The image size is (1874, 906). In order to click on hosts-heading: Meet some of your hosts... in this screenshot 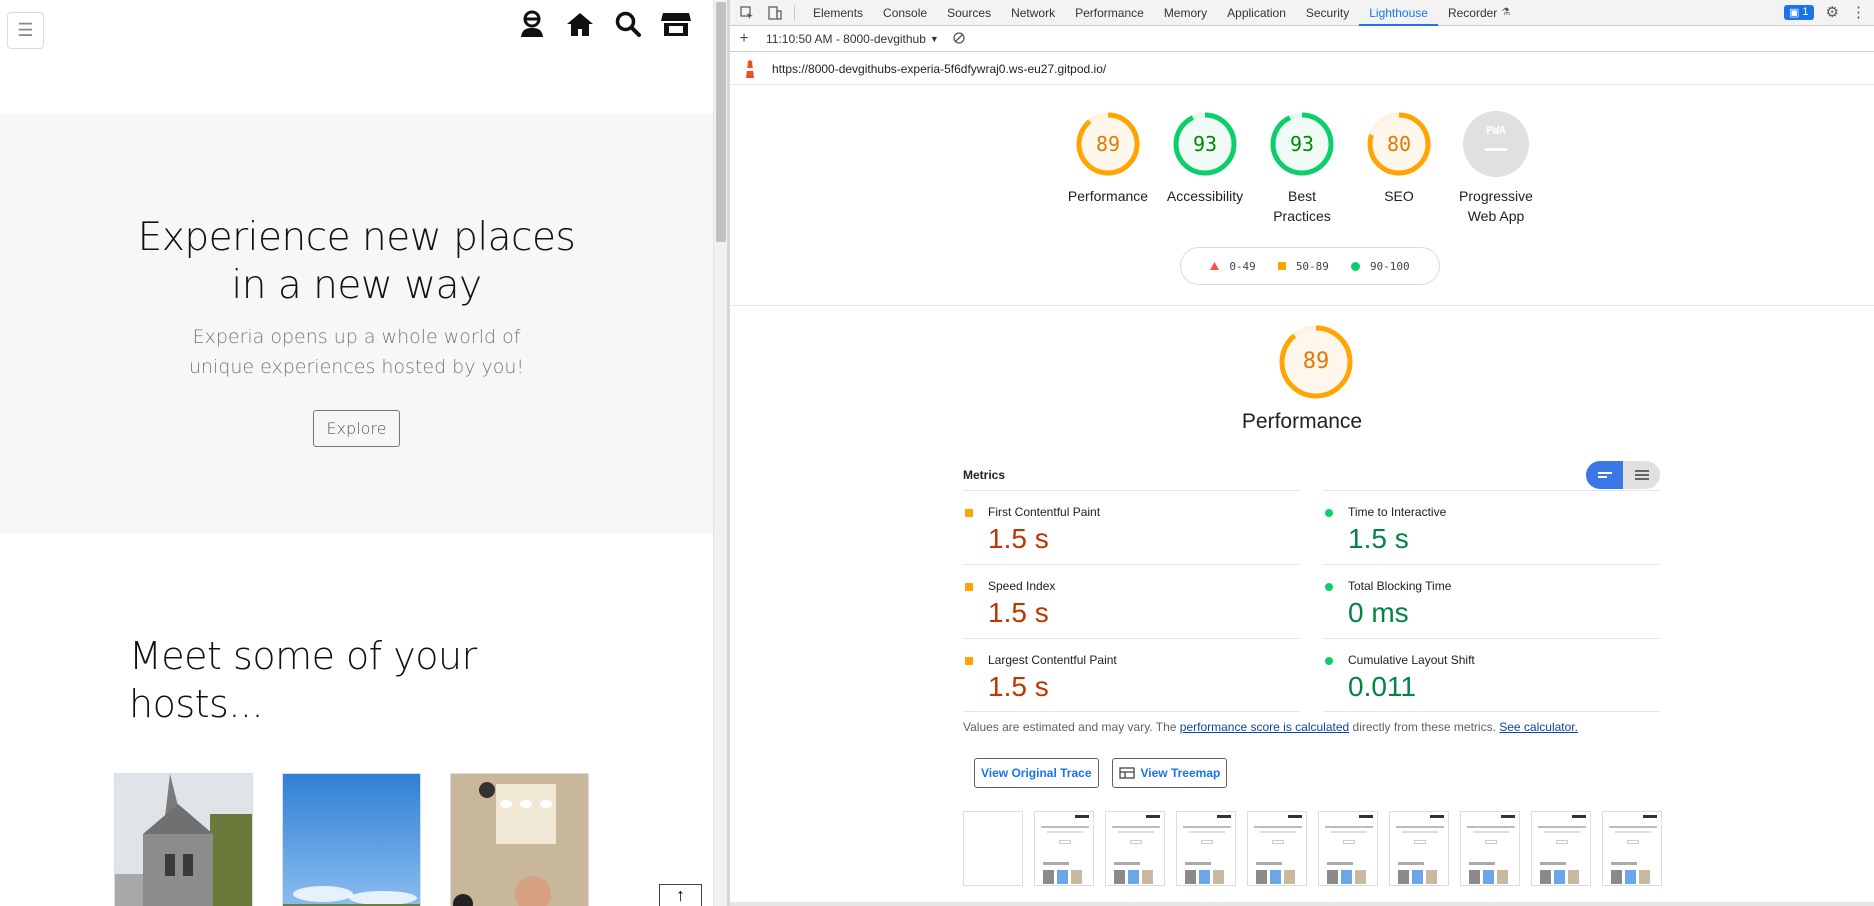, I will do `click(303, 680)`.